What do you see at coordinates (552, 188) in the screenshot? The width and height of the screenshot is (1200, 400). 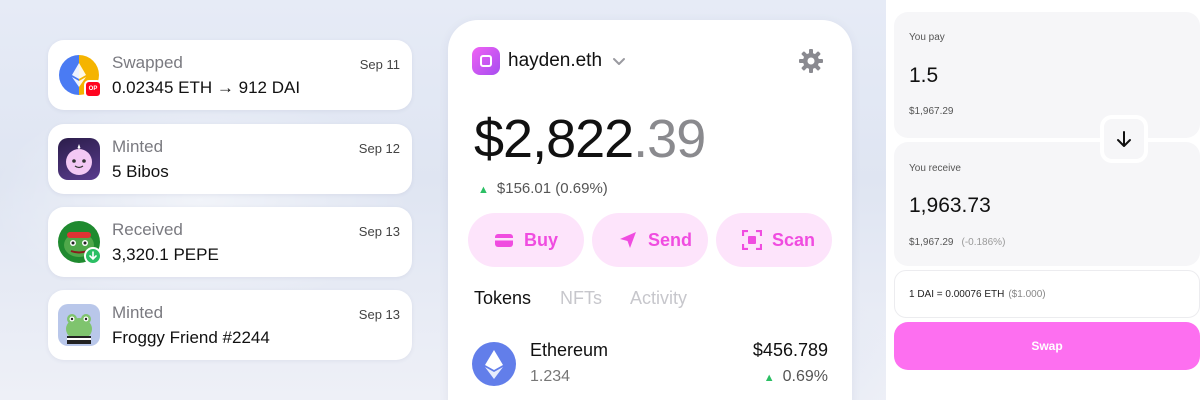 I see `balance-change-value: $156.01 (0.69%)` at bounding box center [552, 188].